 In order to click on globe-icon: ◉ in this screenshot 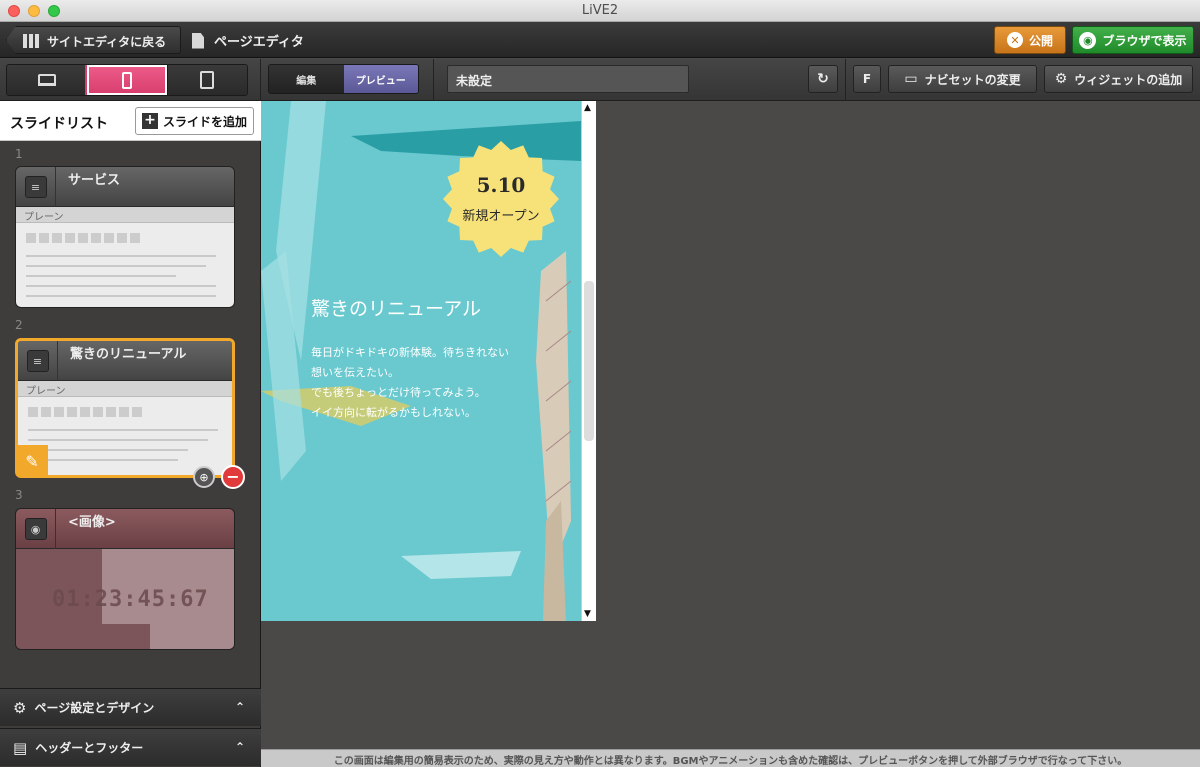, I will do `click(1088, 40)`.